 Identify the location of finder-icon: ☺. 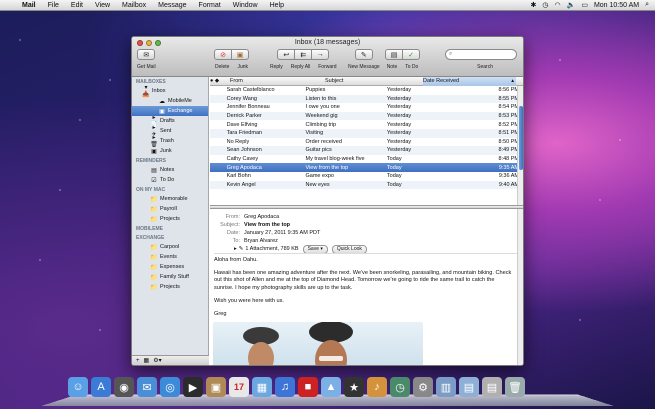
(78, 387).